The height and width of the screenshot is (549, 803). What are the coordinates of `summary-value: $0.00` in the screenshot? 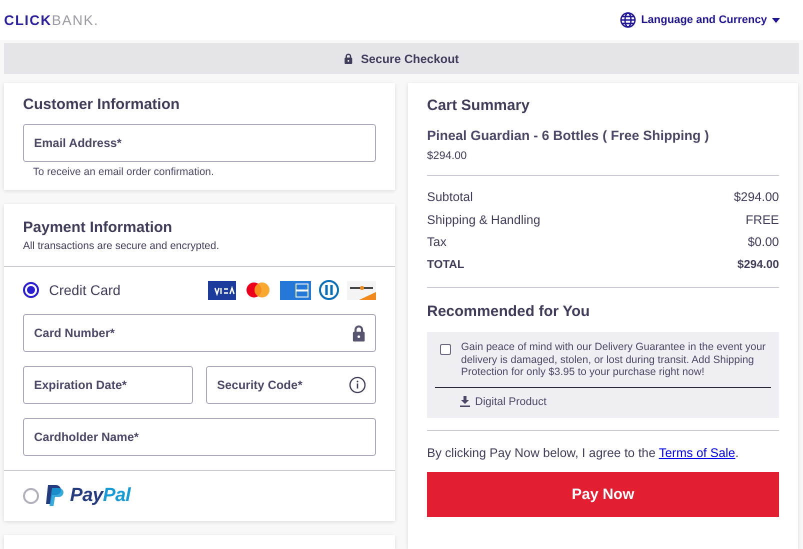 It's located at (763, 242).